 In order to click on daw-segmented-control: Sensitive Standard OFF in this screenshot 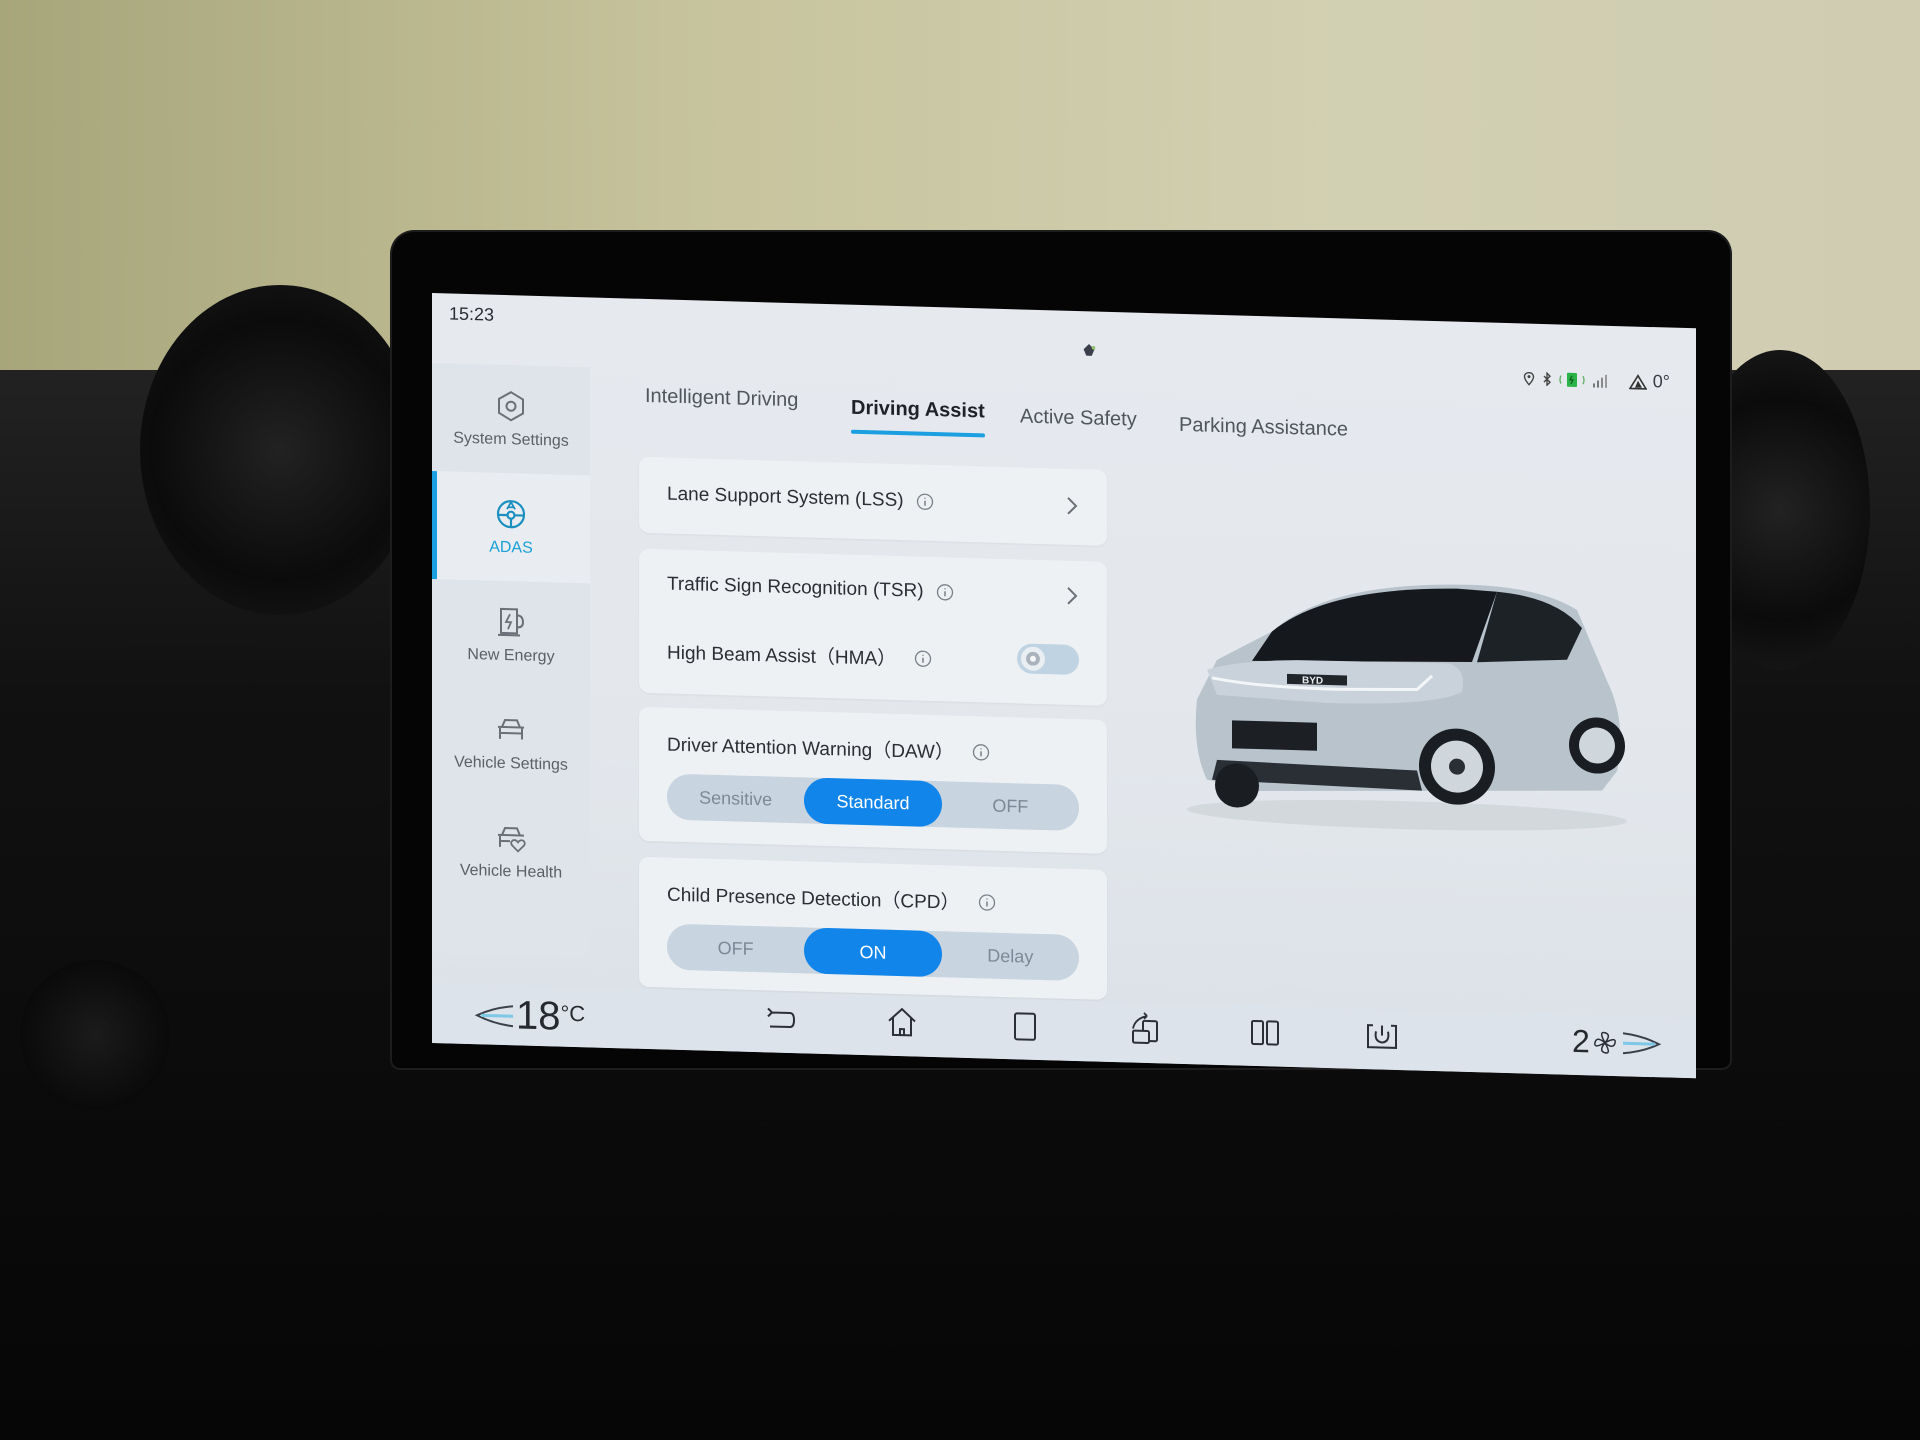, I will do `click(873, 802)`.